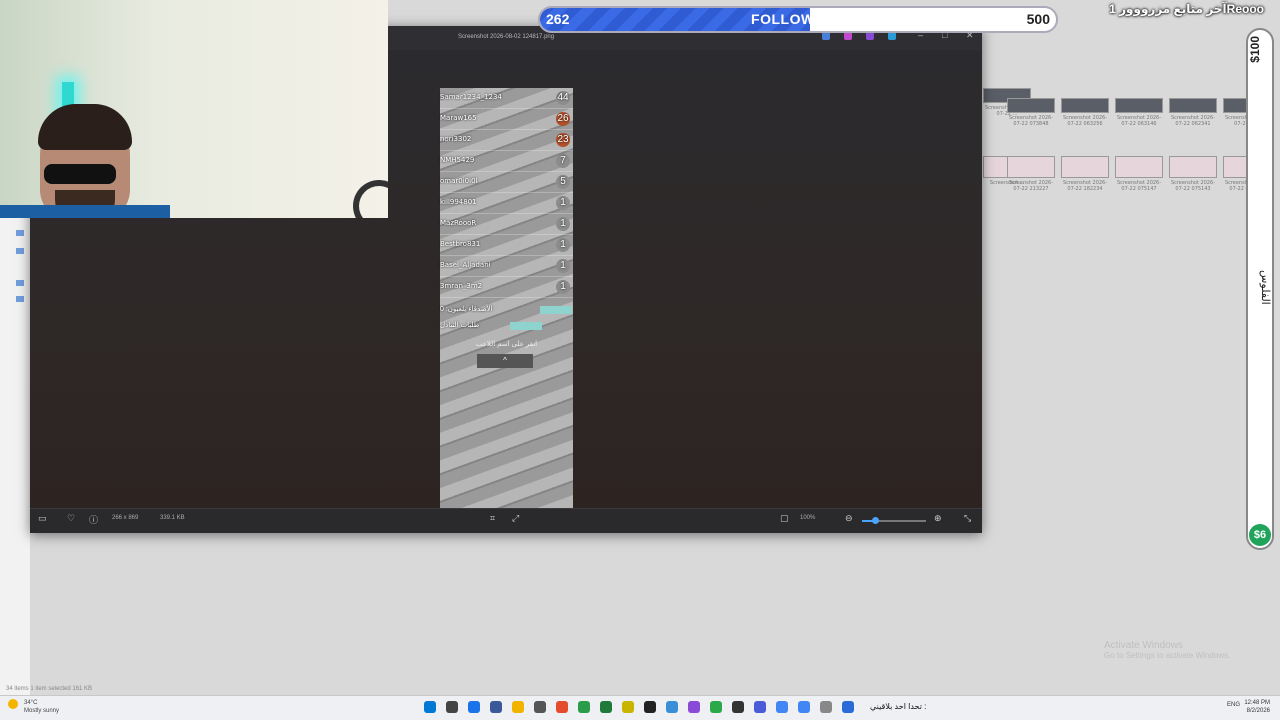 This screenshot has width=1280, height=720. What do you see at coordinates (807, 518) in the screenshot?
I see `zoom-level: 100%` at bounding box center [807, 518].